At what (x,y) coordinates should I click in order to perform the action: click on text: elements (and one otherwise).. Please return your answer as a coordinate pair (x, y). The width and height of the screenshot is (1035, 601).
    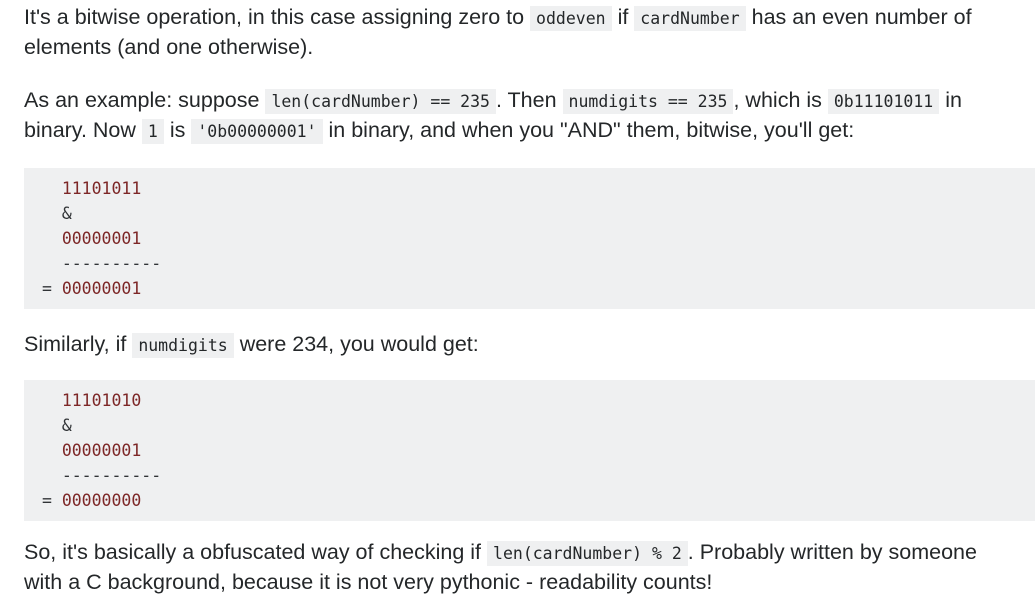
    Looking at the image, I should click on (169, 47).